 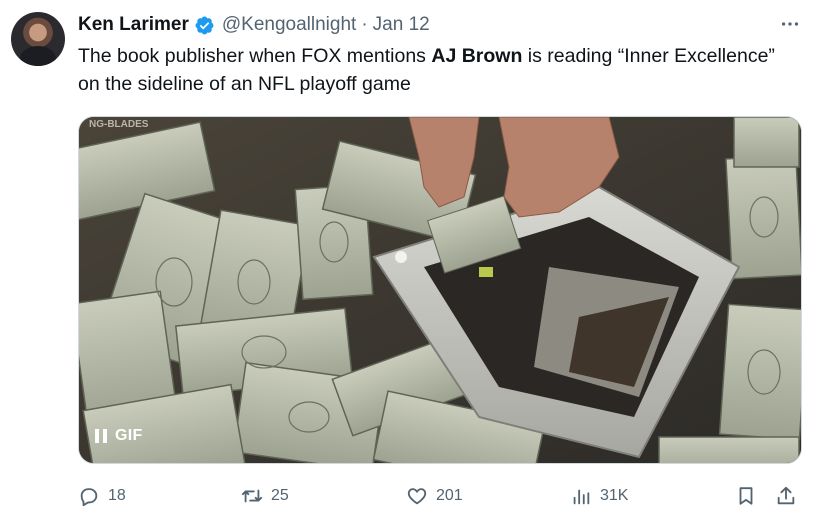 What do you see at coordinates (477, 56) in the screenshot?
I see `tweet-text-bold: AJ Brown` at bounding box center [477, 56].